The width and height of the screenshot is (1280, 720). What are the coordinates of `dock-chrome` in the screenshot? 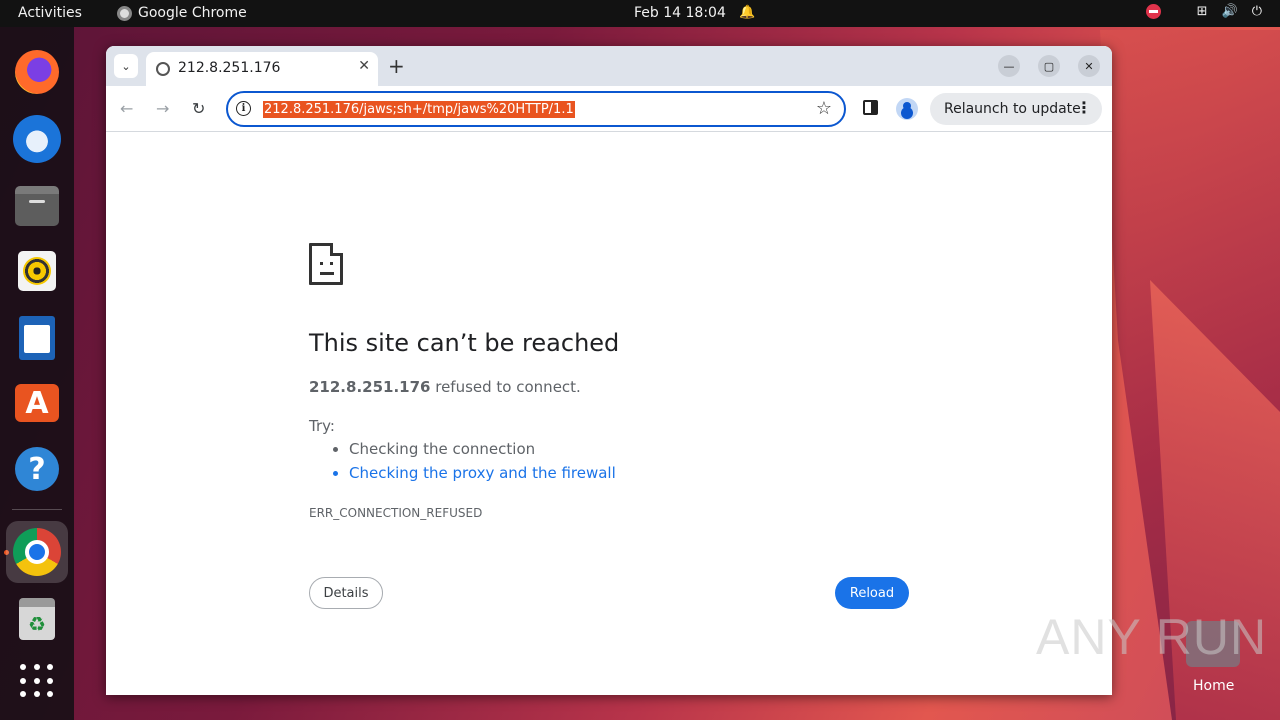 It's located at (37, 552).